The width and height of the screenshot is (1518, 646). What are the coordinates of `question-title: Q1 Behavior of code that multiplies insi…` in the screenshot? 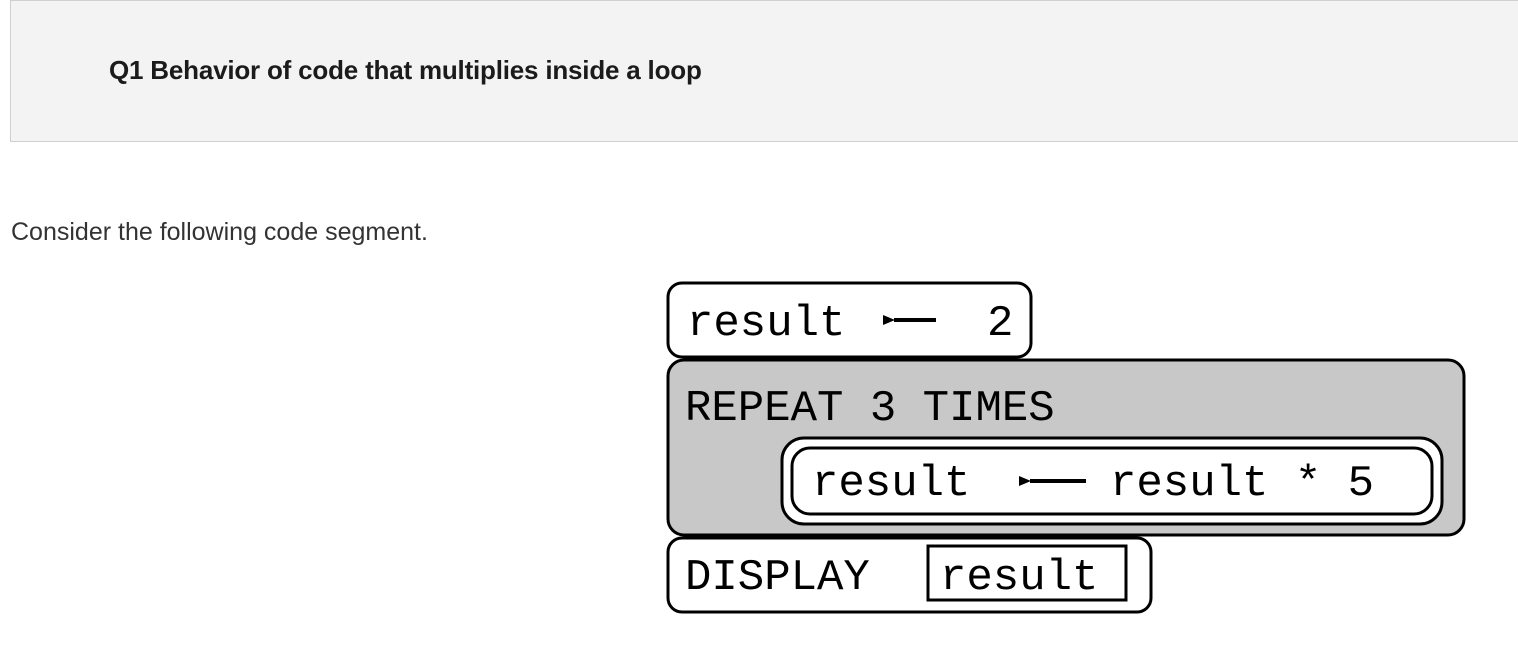 It's located at (405, 70).